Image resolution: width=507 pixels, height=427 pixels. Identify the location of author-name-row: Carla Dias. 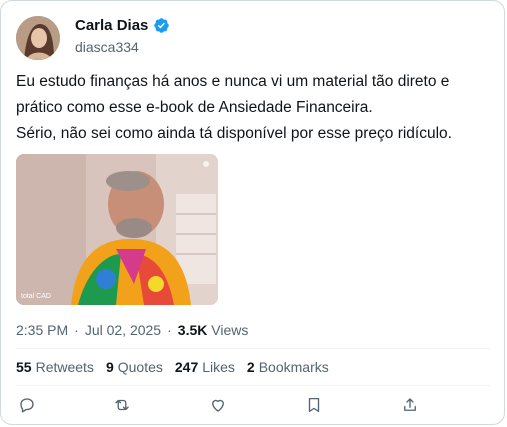
(122, 25).